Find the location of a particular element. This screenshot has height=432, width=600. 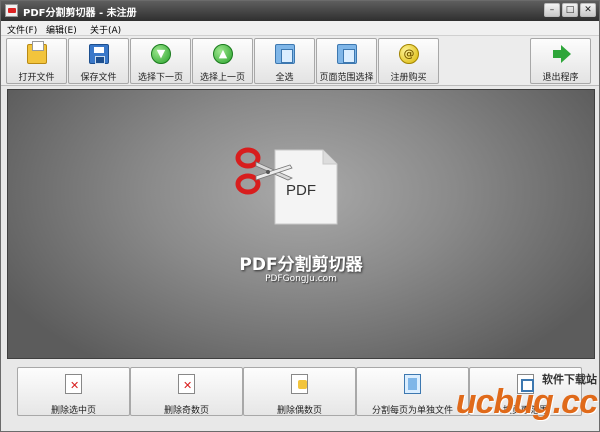

delete-even-pages-label: 删除偶数页 is located at coordinates (299, 411).